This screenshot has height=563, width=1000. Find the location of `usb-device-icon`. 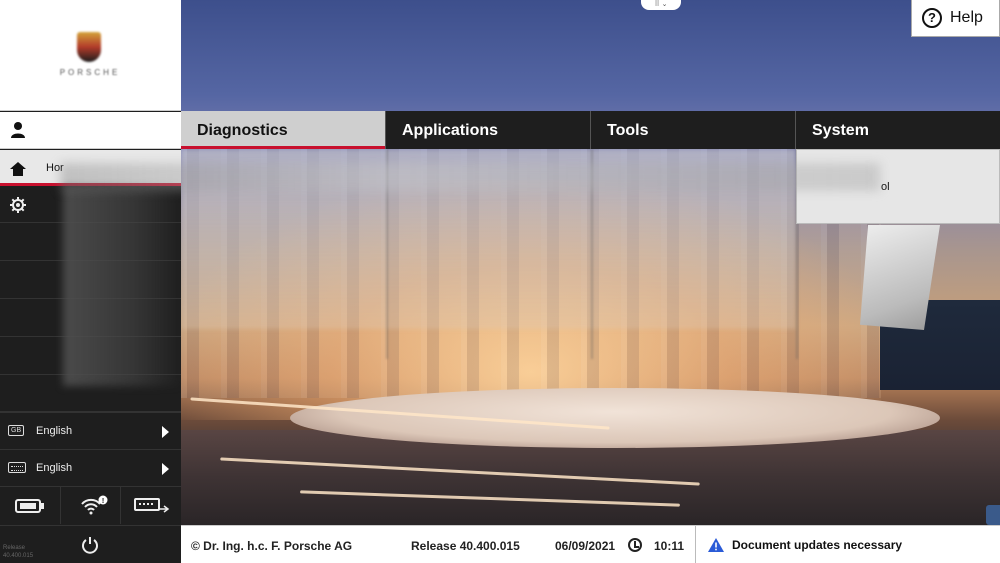

usb-device-icon is located at coordinates (152, 505).